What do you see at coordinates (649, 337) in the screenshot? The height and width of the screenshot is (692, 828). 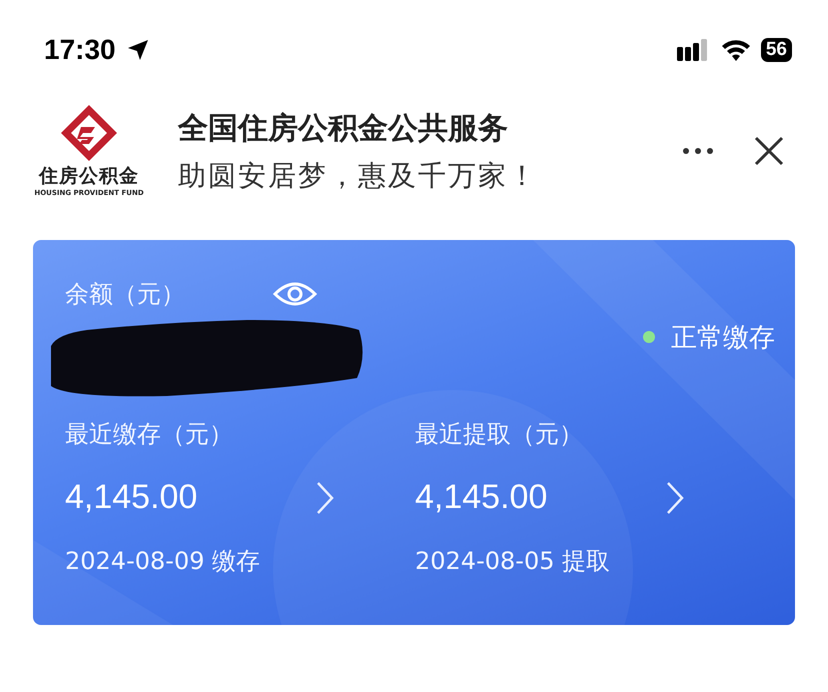 I see `status-dot-icon` at bounding box center [649, 337].